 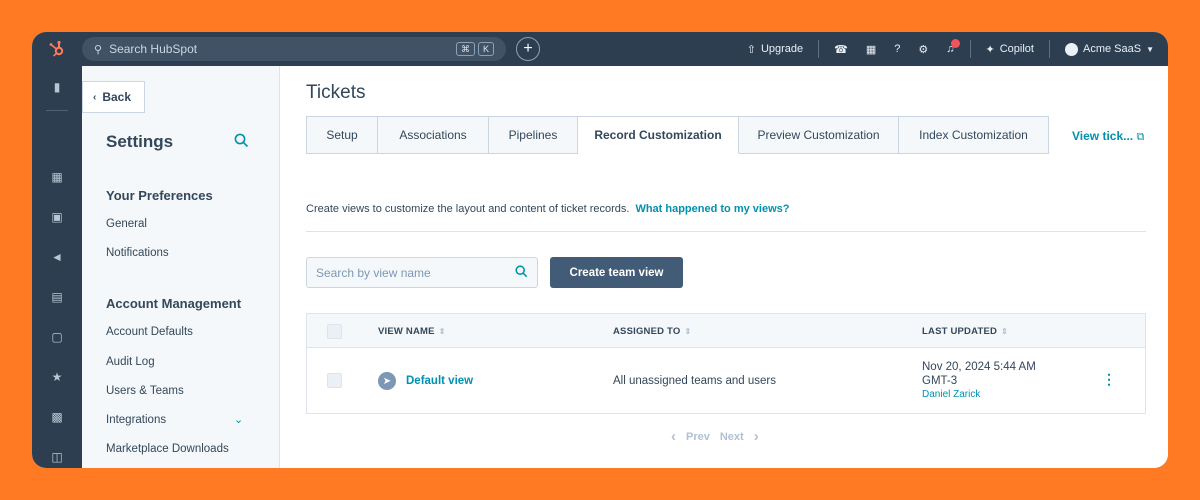 What do you see at coordinates (1150, 49) in the screenshot?
I see `caret-down-icon: ▼` at bounding box center [1150, 49].